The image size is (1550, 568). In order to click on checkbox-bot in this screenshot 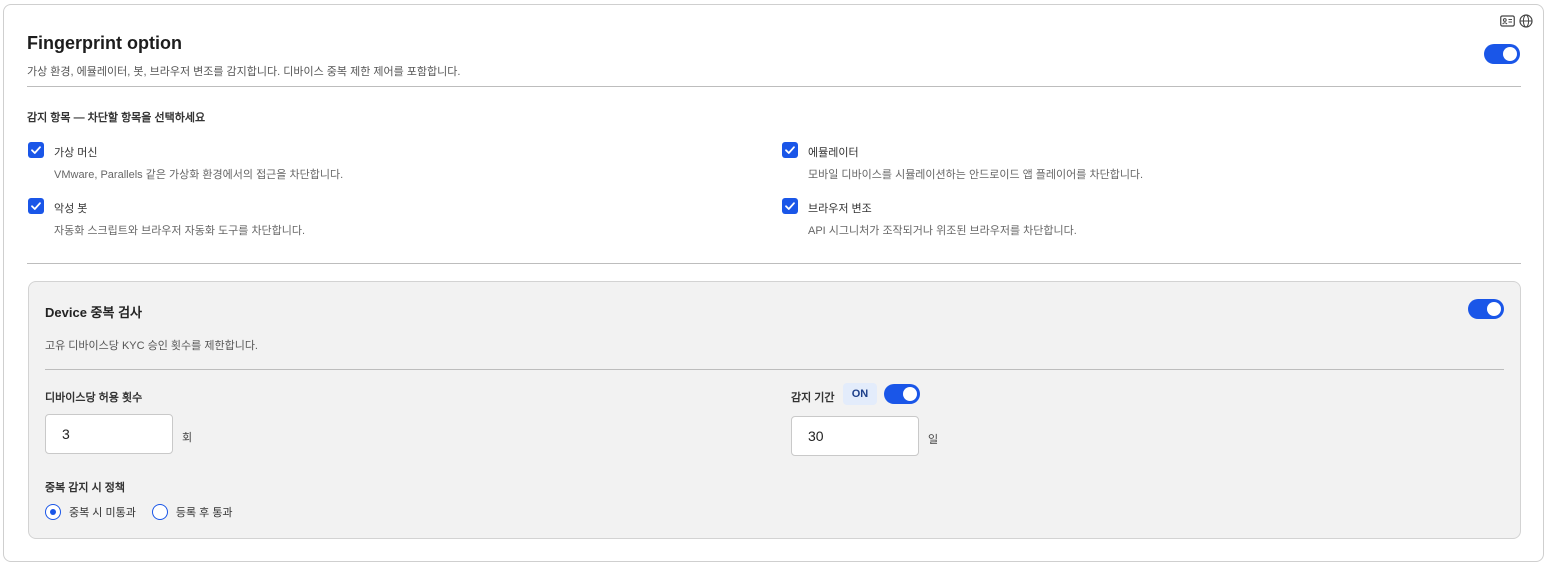, I will do `click(36, 206)`.